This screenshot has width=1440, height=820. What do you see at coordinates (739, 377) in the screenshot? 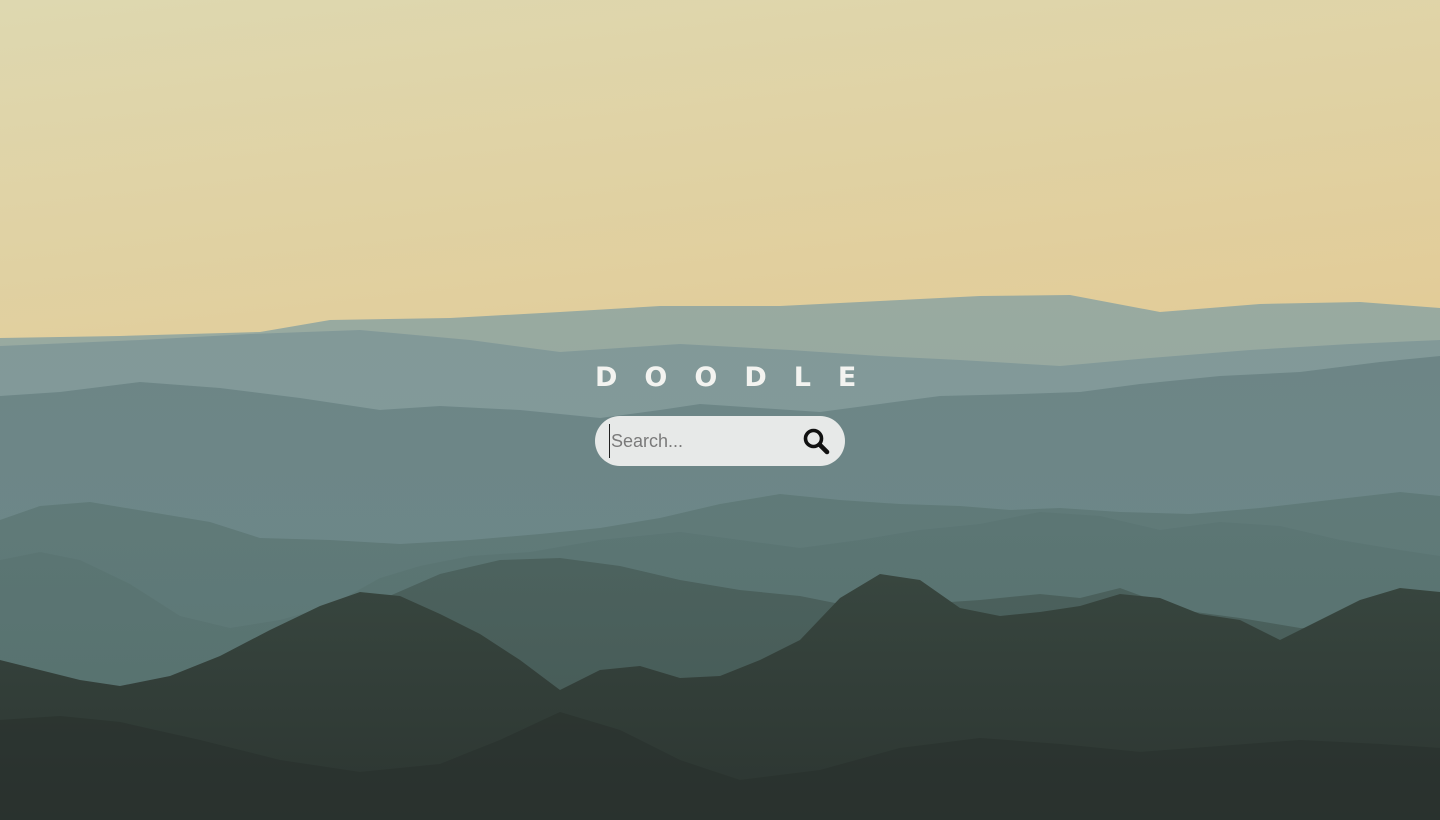
I see `logo-title: DOODLE` at bounding box center [739, 377].